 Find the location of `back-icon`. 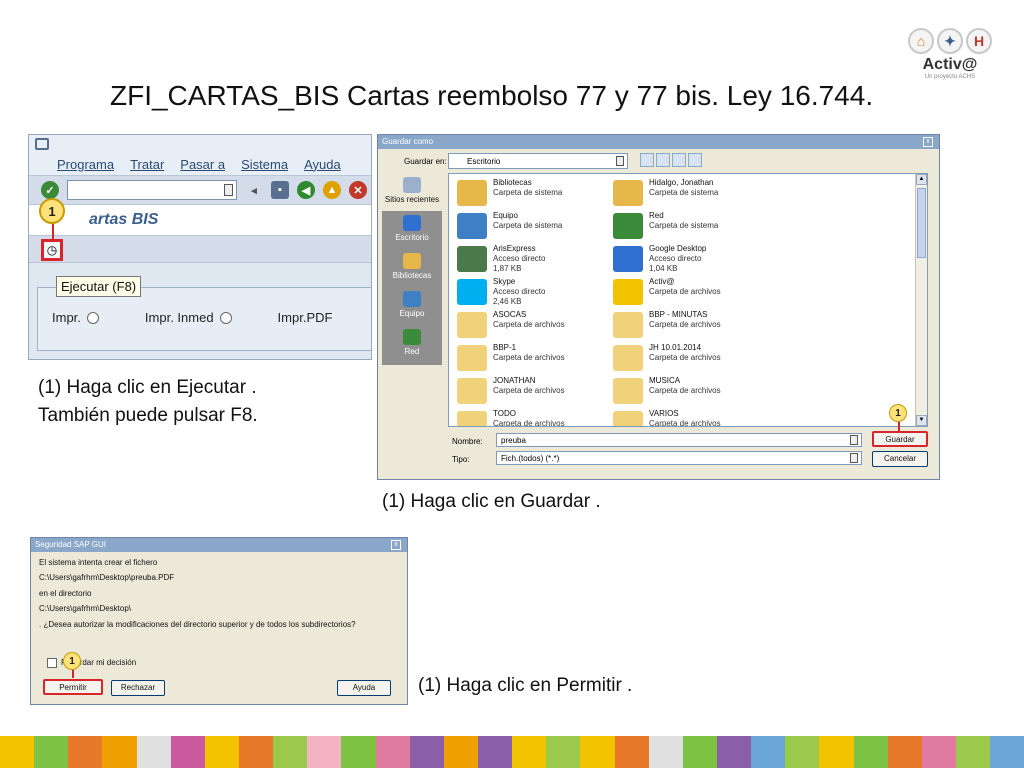

back-icon is located at coordinates (647, 160).